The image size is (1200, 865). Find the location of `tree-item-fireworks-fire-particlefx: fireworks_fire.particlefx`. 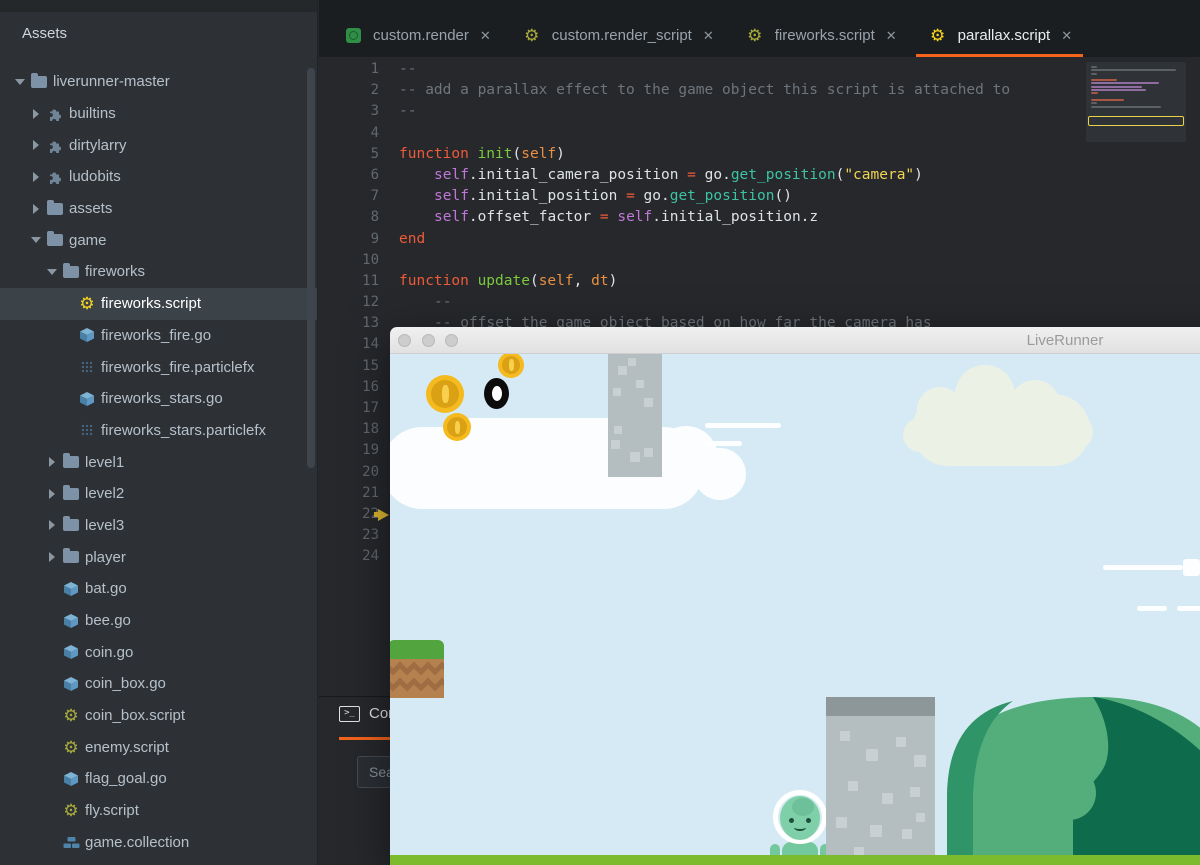

tree-item-fireworks-fire-particlefx: fireworks_fire.particlefx is located at coordinates (158, 367).